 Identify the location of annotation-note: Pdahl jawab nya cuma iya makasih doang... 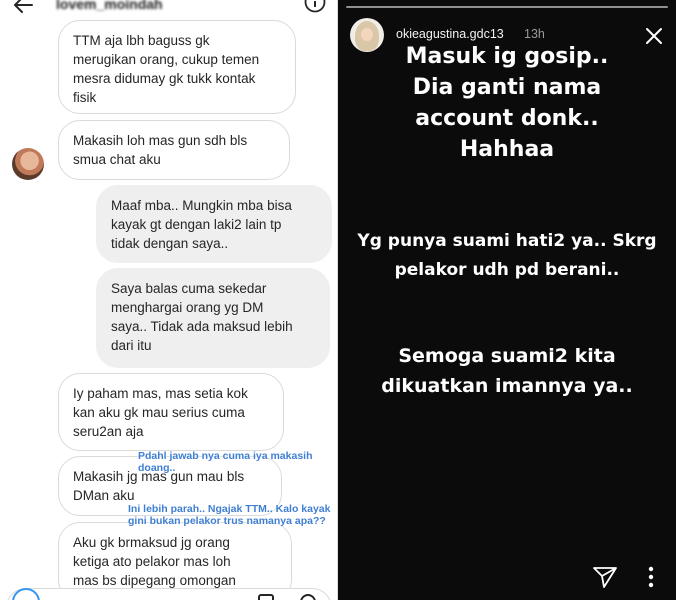
(225, 462).